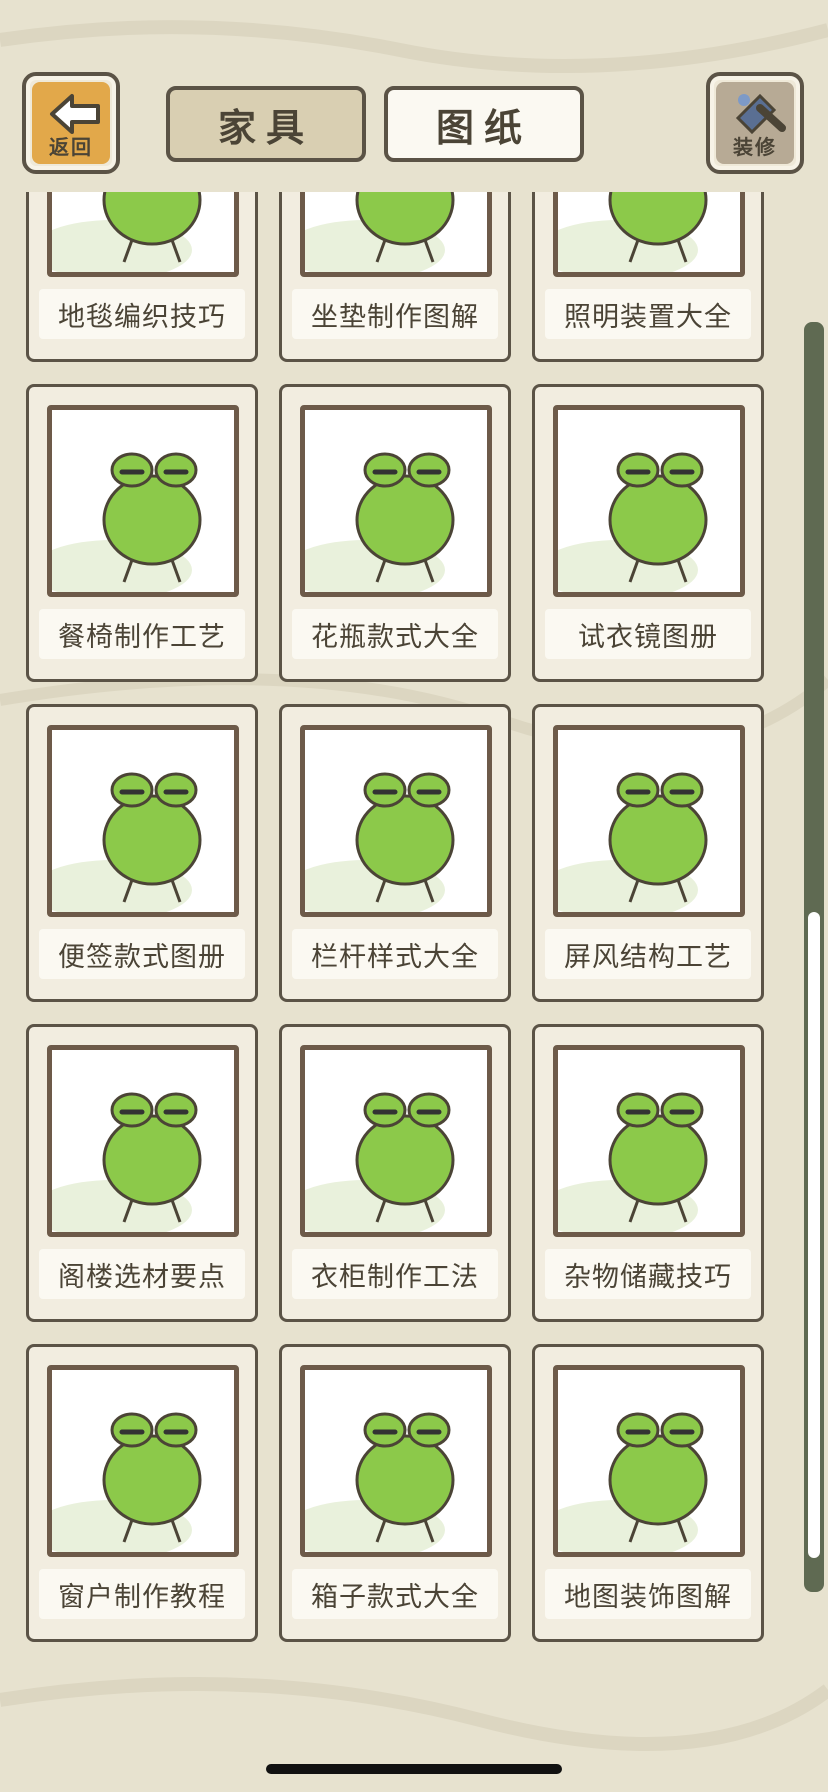  What do you see at coordinates (396, 1461) in the screenshot?
I see `box-frog-icon` at bounding box center [396, 1461].